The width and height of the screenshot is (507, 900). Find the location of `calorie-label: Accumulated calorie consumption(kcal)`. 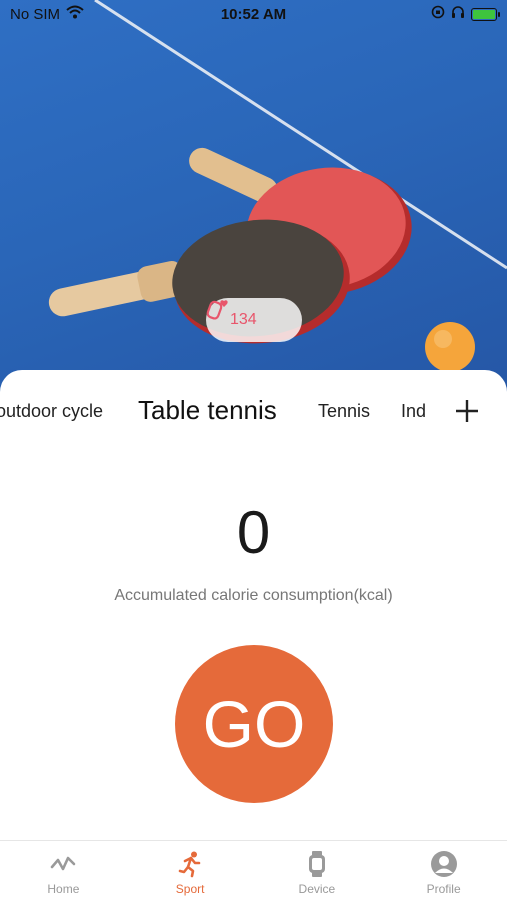

calorie-label: Accumulated calorie consumption(kcal) is located at coordinates (253, 595).